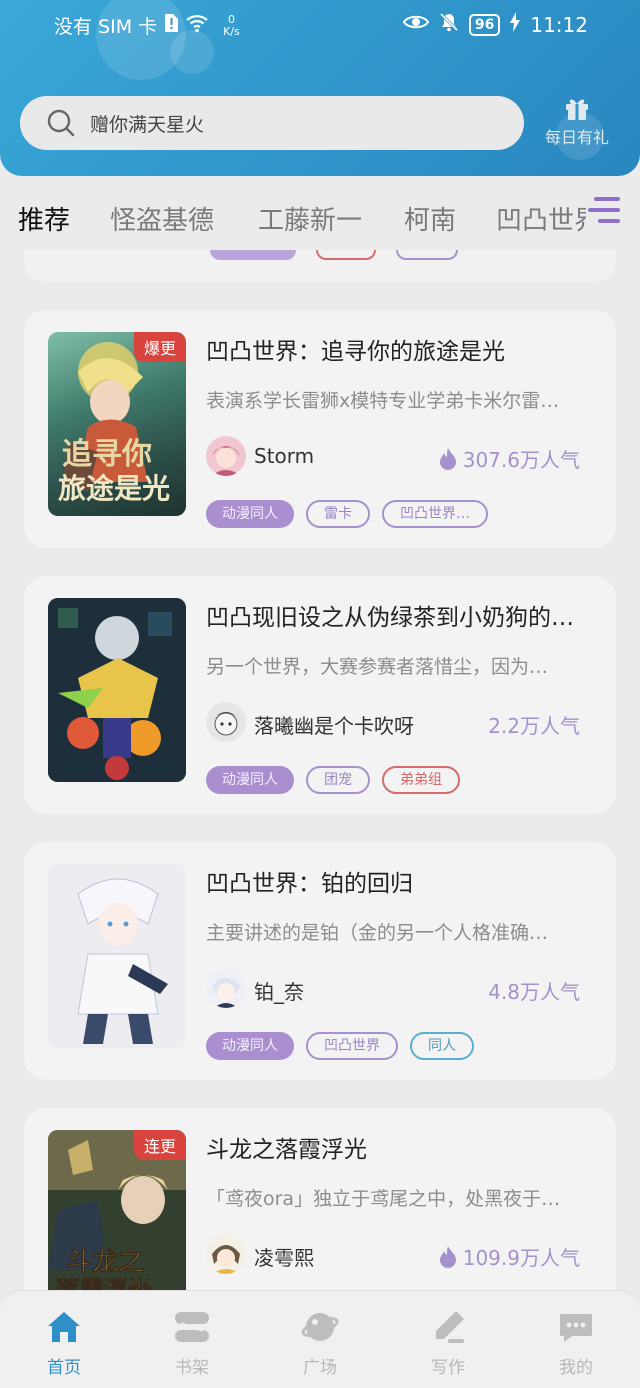 The width and height of the screenshot is (640, 1388). What do you see at coordinates (534, 992) in the screenshot?
I see `popularity: 4.8万人气` at bounding box center [534, 992].